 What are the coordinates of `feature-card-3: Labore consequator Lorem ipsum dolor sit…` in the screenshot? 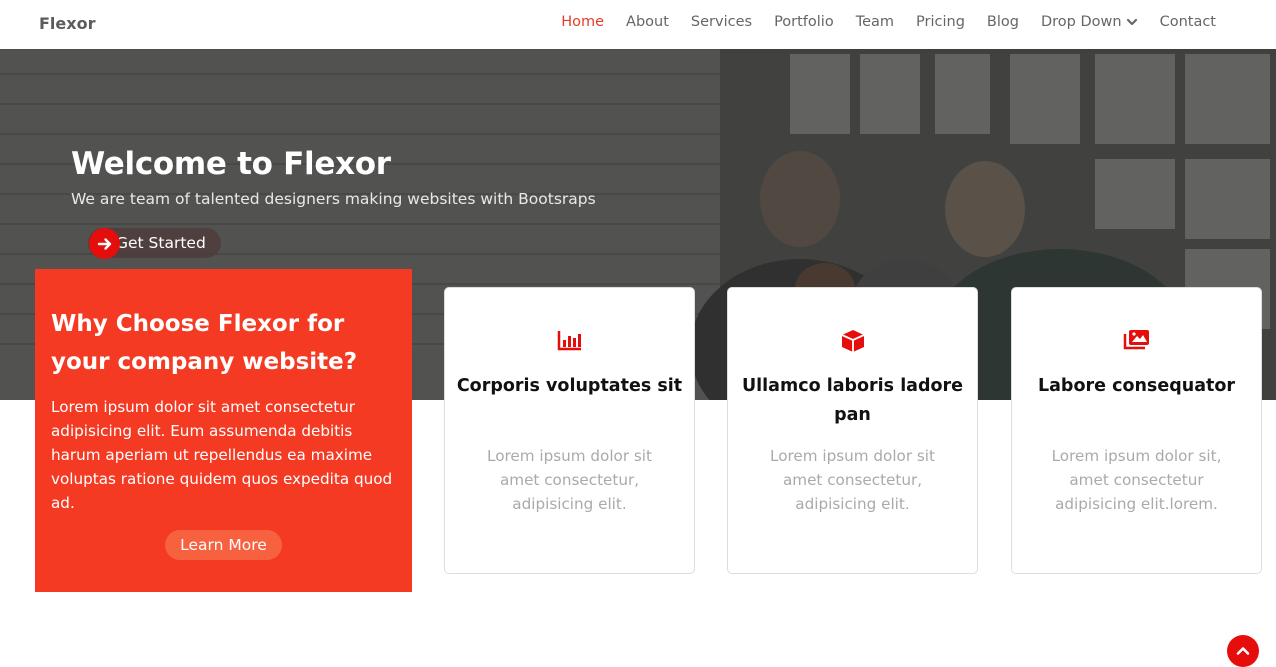 It's located at (1136, 430).